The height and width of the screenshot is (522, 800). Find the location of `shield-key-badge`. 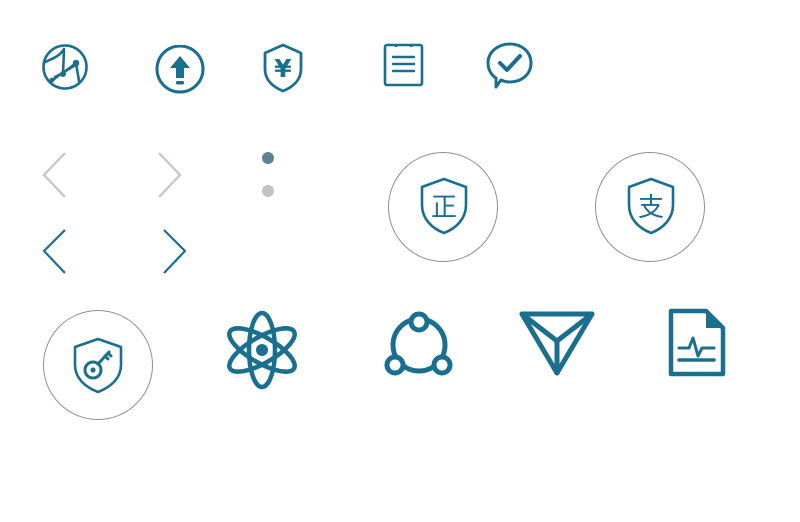

shield-key-badge is located at coordinates (98, 365).